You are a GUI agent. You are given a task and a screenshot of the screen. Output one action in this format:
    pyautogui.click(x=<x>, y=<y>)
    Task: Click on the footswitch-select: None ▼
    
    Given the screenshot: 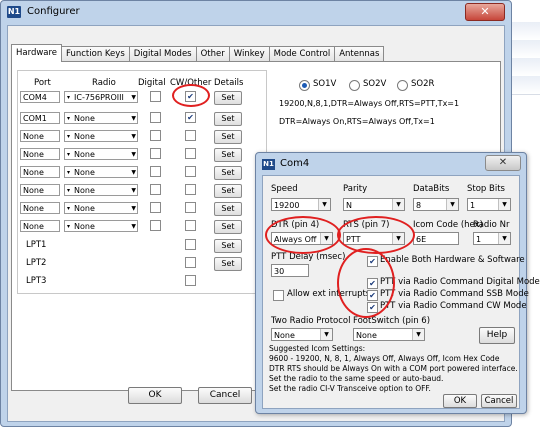 What is the action you would take?
    pyautogui.click(x=389, y=334)
    